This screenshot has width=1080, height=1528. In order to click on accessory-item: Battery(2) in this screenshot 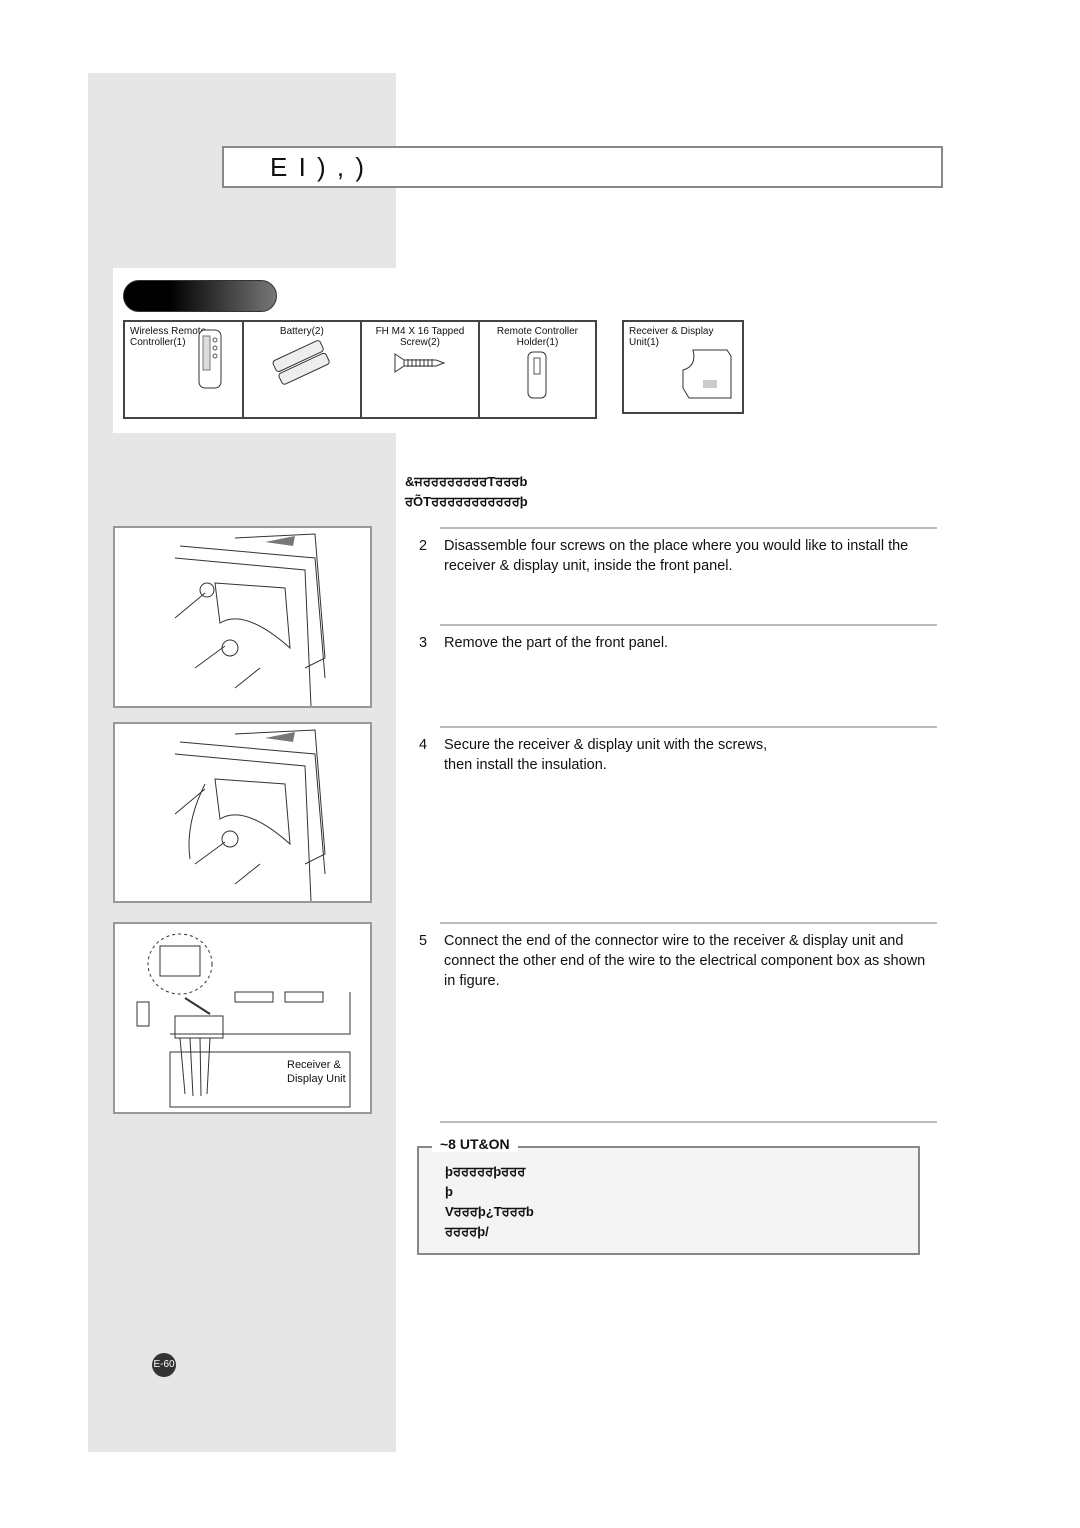, I will do `click(302, 369)`.